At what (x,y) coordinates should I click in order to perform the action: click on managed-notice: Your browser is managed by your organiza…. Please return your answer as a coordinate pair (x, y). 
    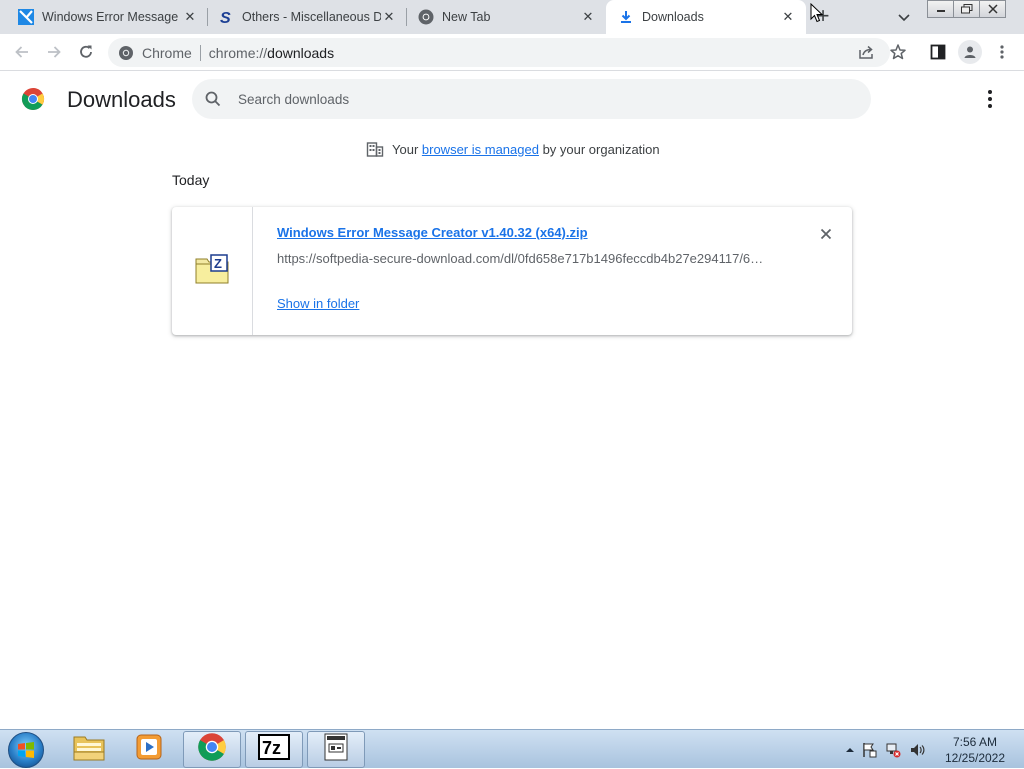
    Looking at the image, I should click on (513, 149).